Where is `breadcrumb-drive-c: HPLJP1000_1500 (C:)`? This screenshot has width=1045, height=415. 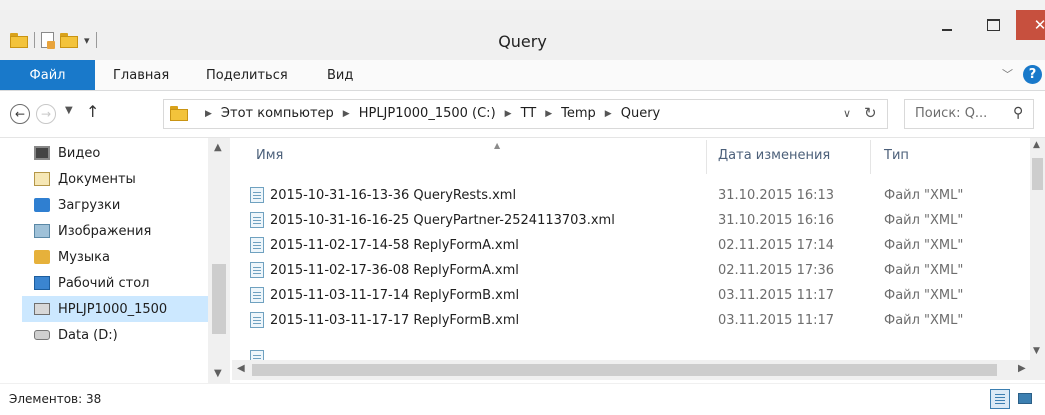
breadcrumb-drive-c: HPLJP1000_1500 (C:) is located at coordinates (427, 113).